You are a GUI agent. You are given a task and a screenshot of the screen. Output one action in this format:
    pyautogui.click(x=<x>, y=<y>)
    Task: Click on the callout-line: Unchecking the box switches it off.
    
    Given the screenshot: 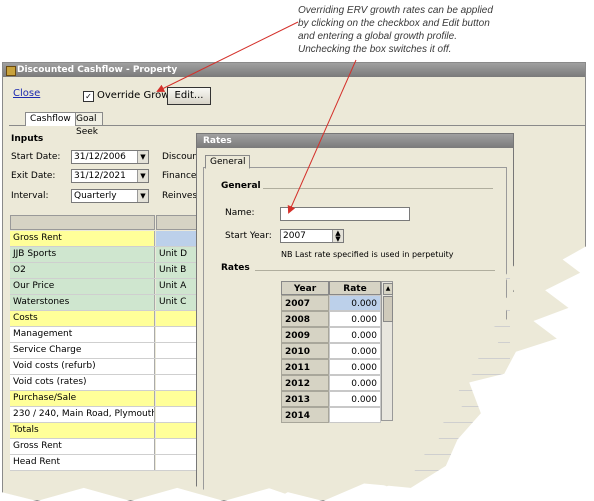 What is the action you would take?
    pyautogui.click(x=375, y=49)
    